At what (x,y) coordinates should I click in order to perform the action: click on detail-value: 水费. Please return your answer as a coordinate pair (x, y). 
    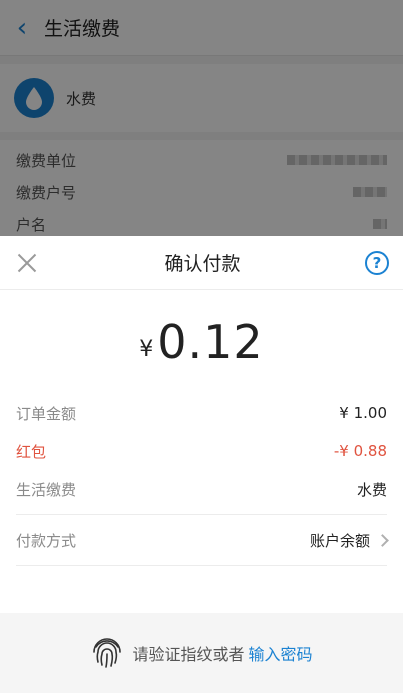
    Looking at the image, I should click on (371, 489).